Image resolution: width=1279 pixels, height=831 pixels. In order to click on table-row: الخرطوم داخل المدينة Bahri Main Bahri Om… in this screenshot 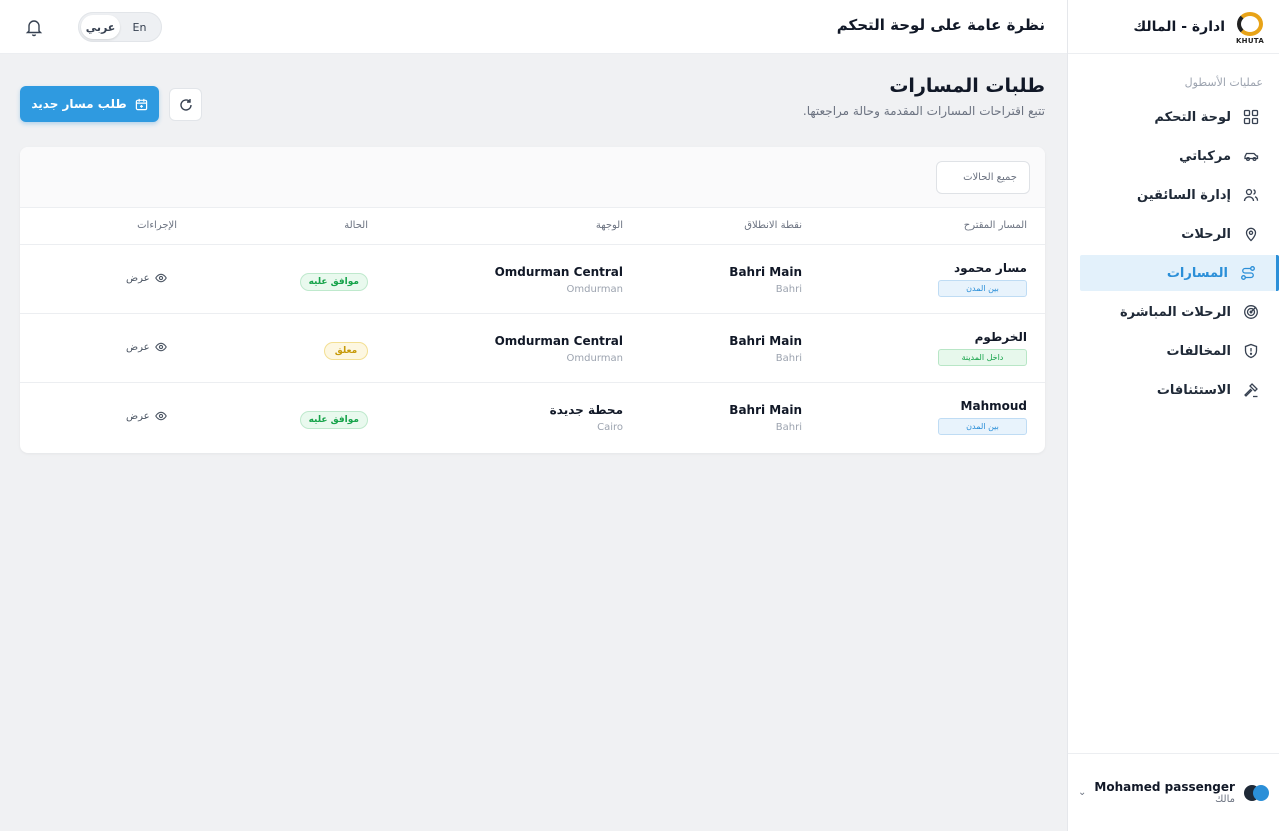, I will do `click(532, 348)`.